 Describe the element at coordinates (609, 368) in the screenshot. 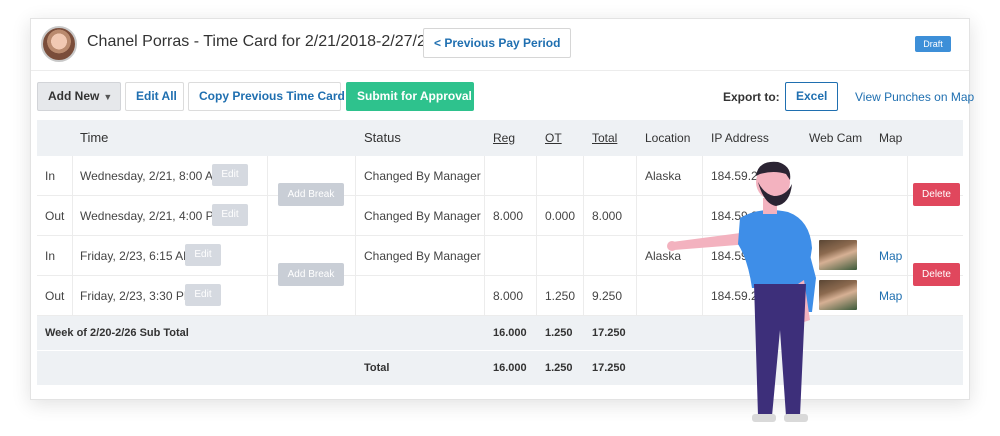

I see `total-total: 17.250` at that location.